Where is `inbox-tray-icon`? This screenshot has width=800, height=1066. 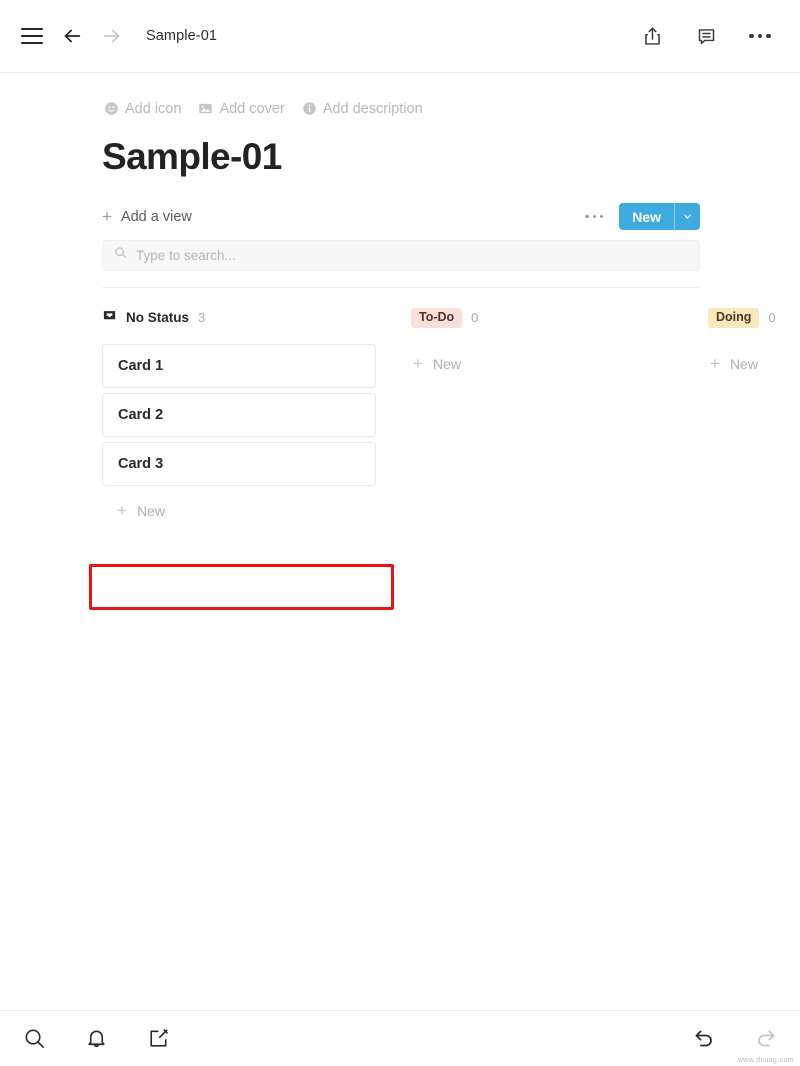
inbox-tray-icon is located at coordinates (109, 318).